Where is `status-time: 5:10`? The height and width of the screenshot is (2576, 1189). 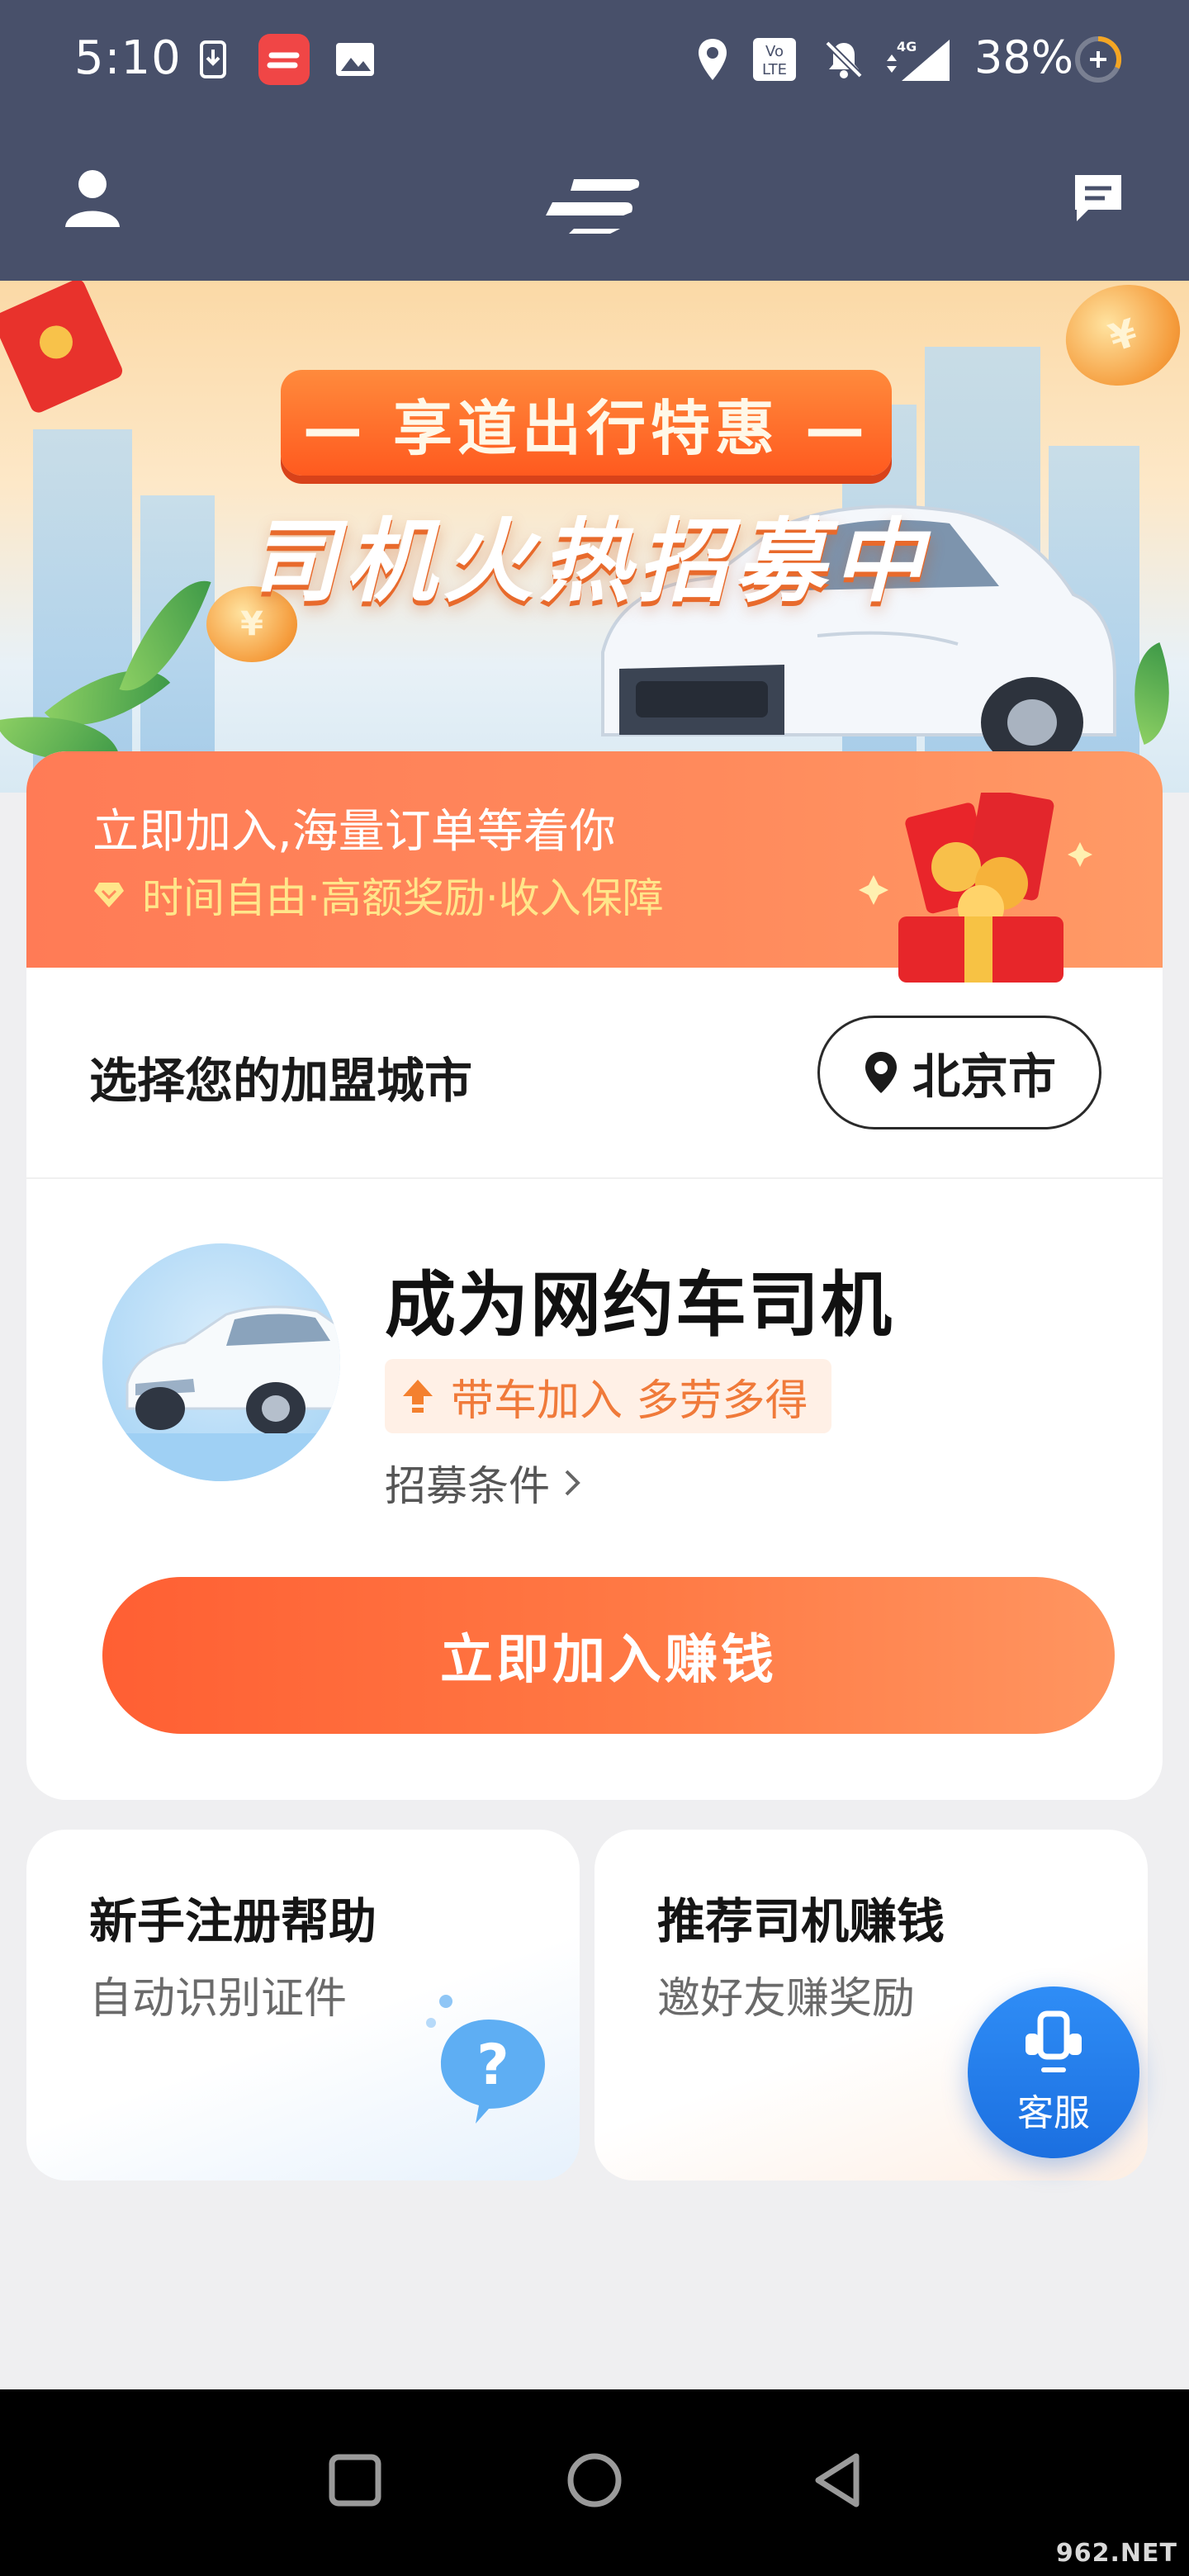 status-time: 5:10 is located at coordinates (128, 58).